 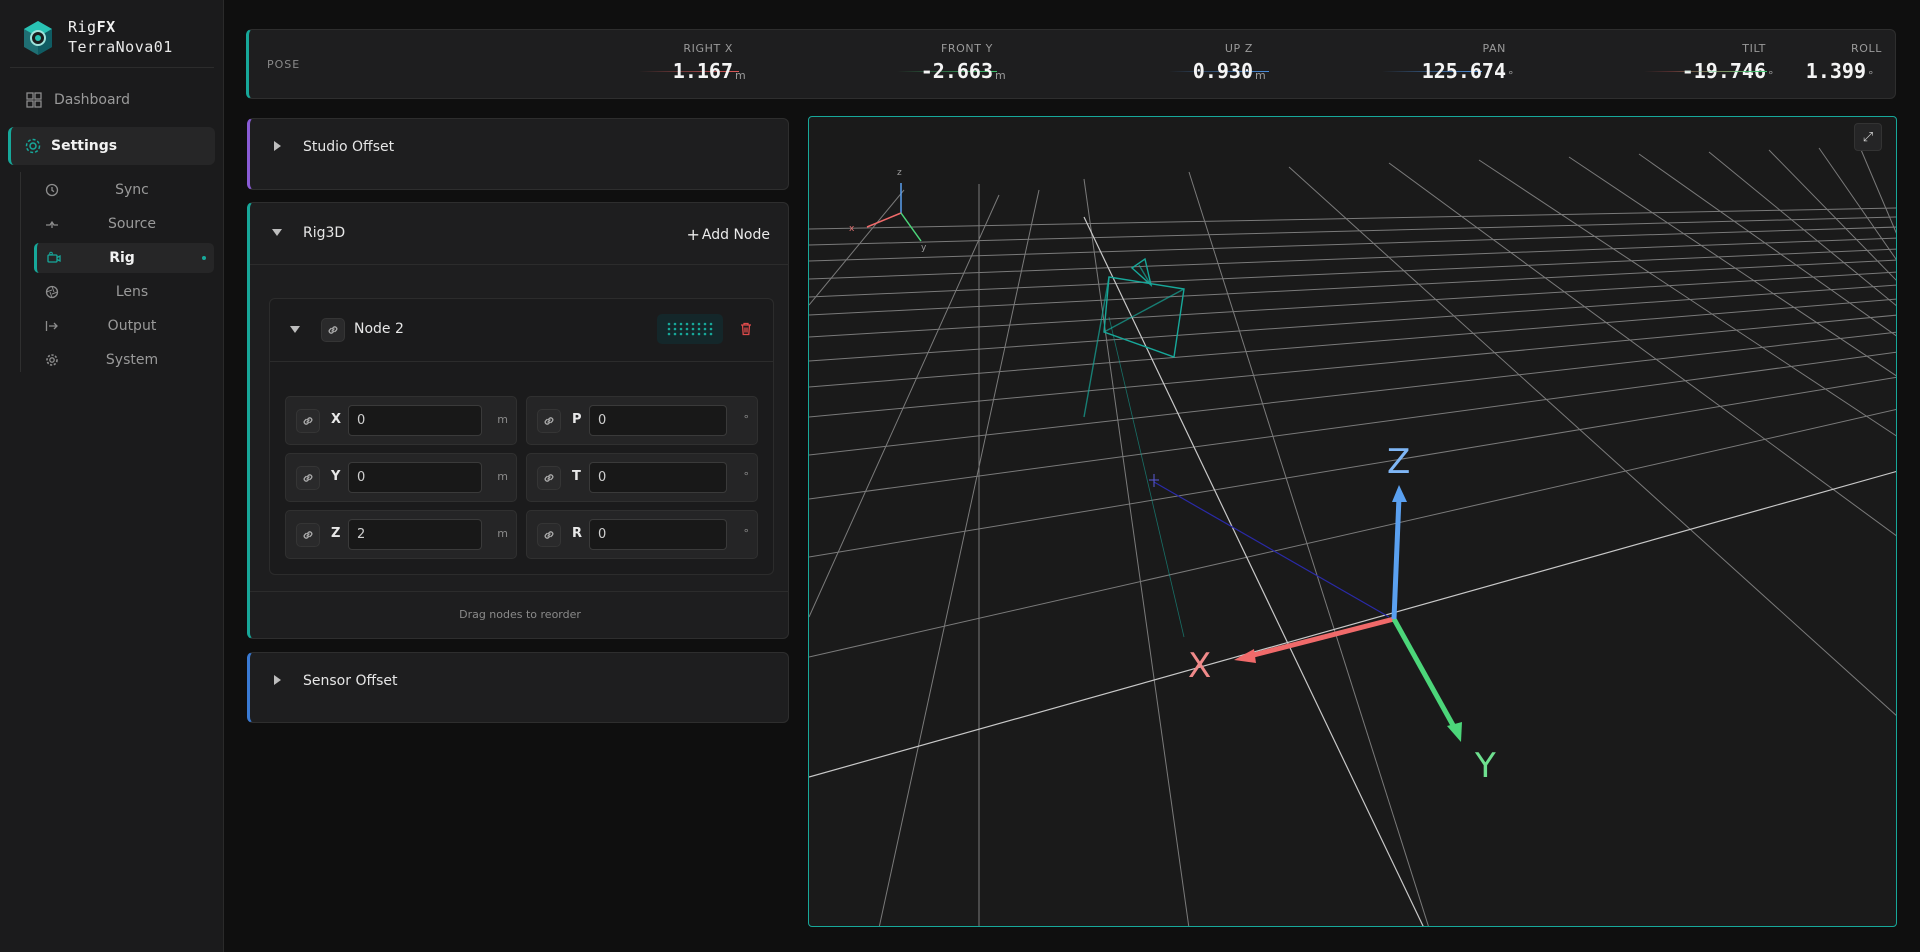 What do you see at coordinates (518, 687) in the screenshot?
I see `panel-sensor-offset: Sensor Offset` at bounding box center [518, 687].